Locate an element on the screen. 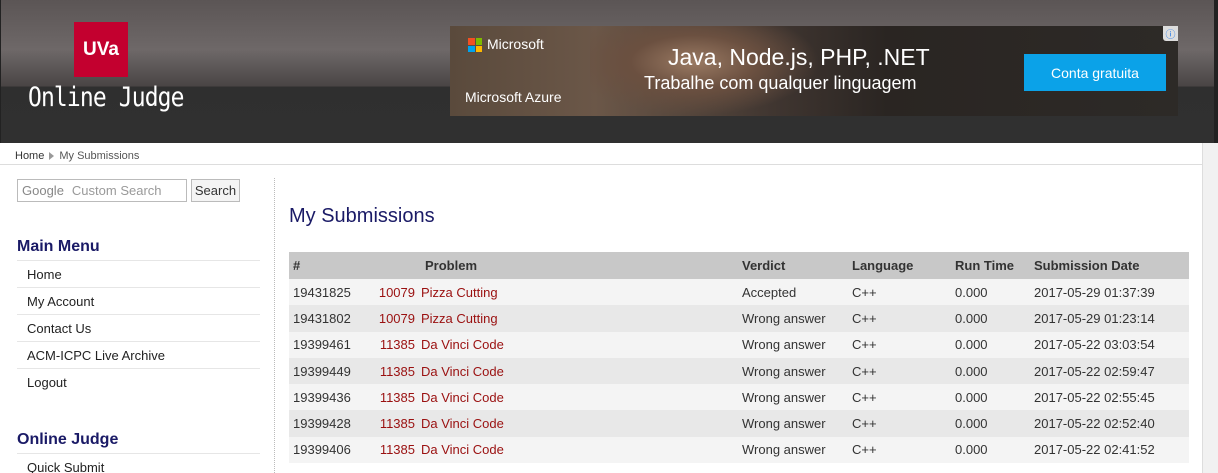  breadcrumb-current: My Submissions is located at coordinates (99, 156).